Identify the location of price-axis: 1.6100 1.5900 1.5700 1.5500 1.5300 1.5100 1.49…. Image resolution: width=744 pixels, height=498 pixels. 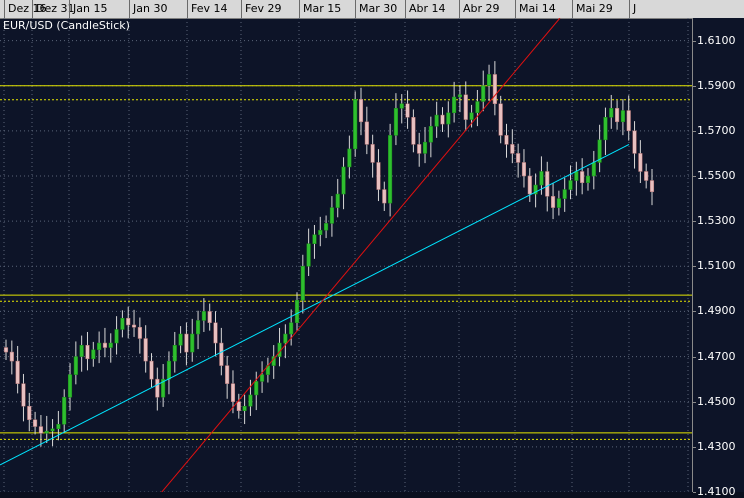
(718, 258).